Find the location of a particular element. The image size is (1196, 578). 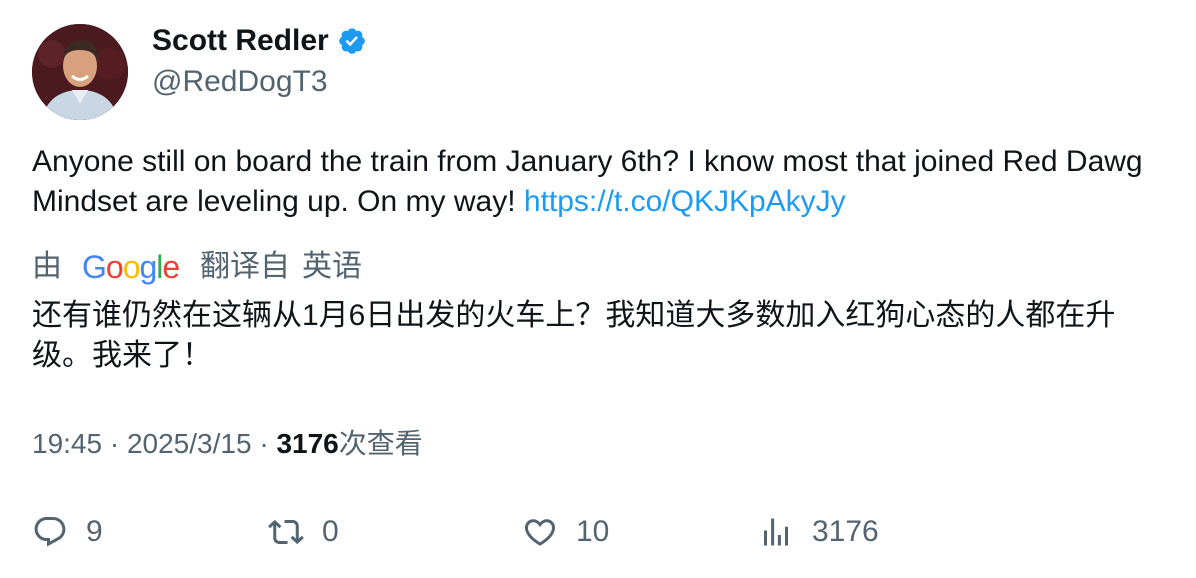

translation-attribution: 由 Google 翻译自 英语 is located at coordinates (197, 267).